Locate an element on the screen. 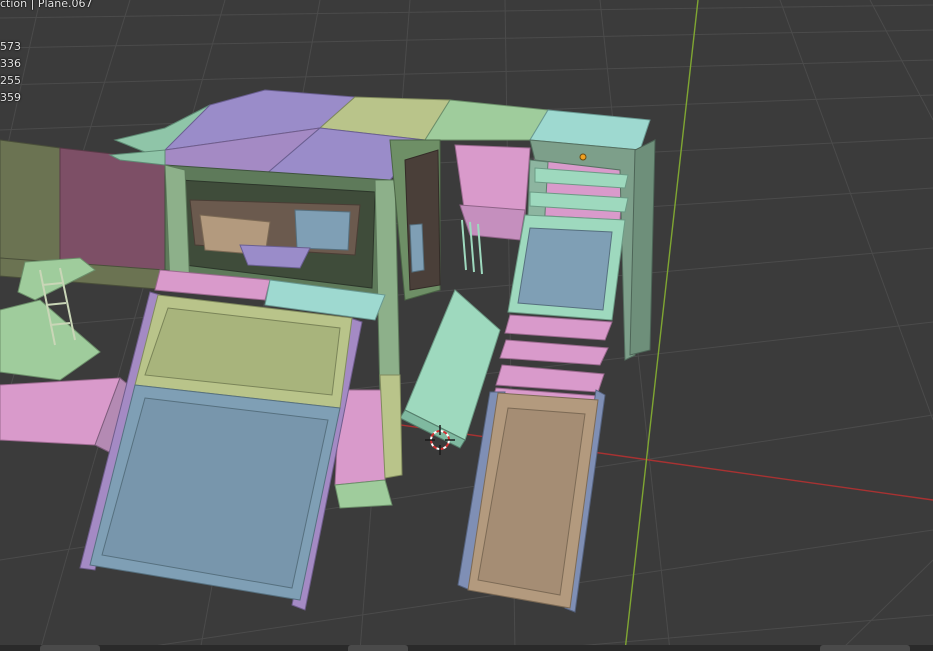  stat-value: 336 is located at coordinates (10, 63).